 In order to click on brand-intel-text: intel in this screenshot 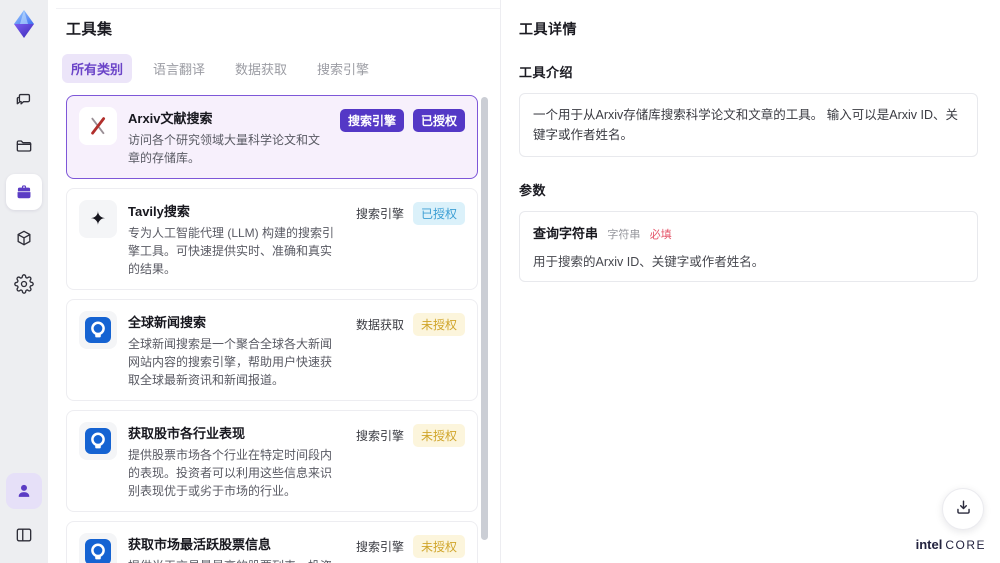, I will do `click(929, 544)`.